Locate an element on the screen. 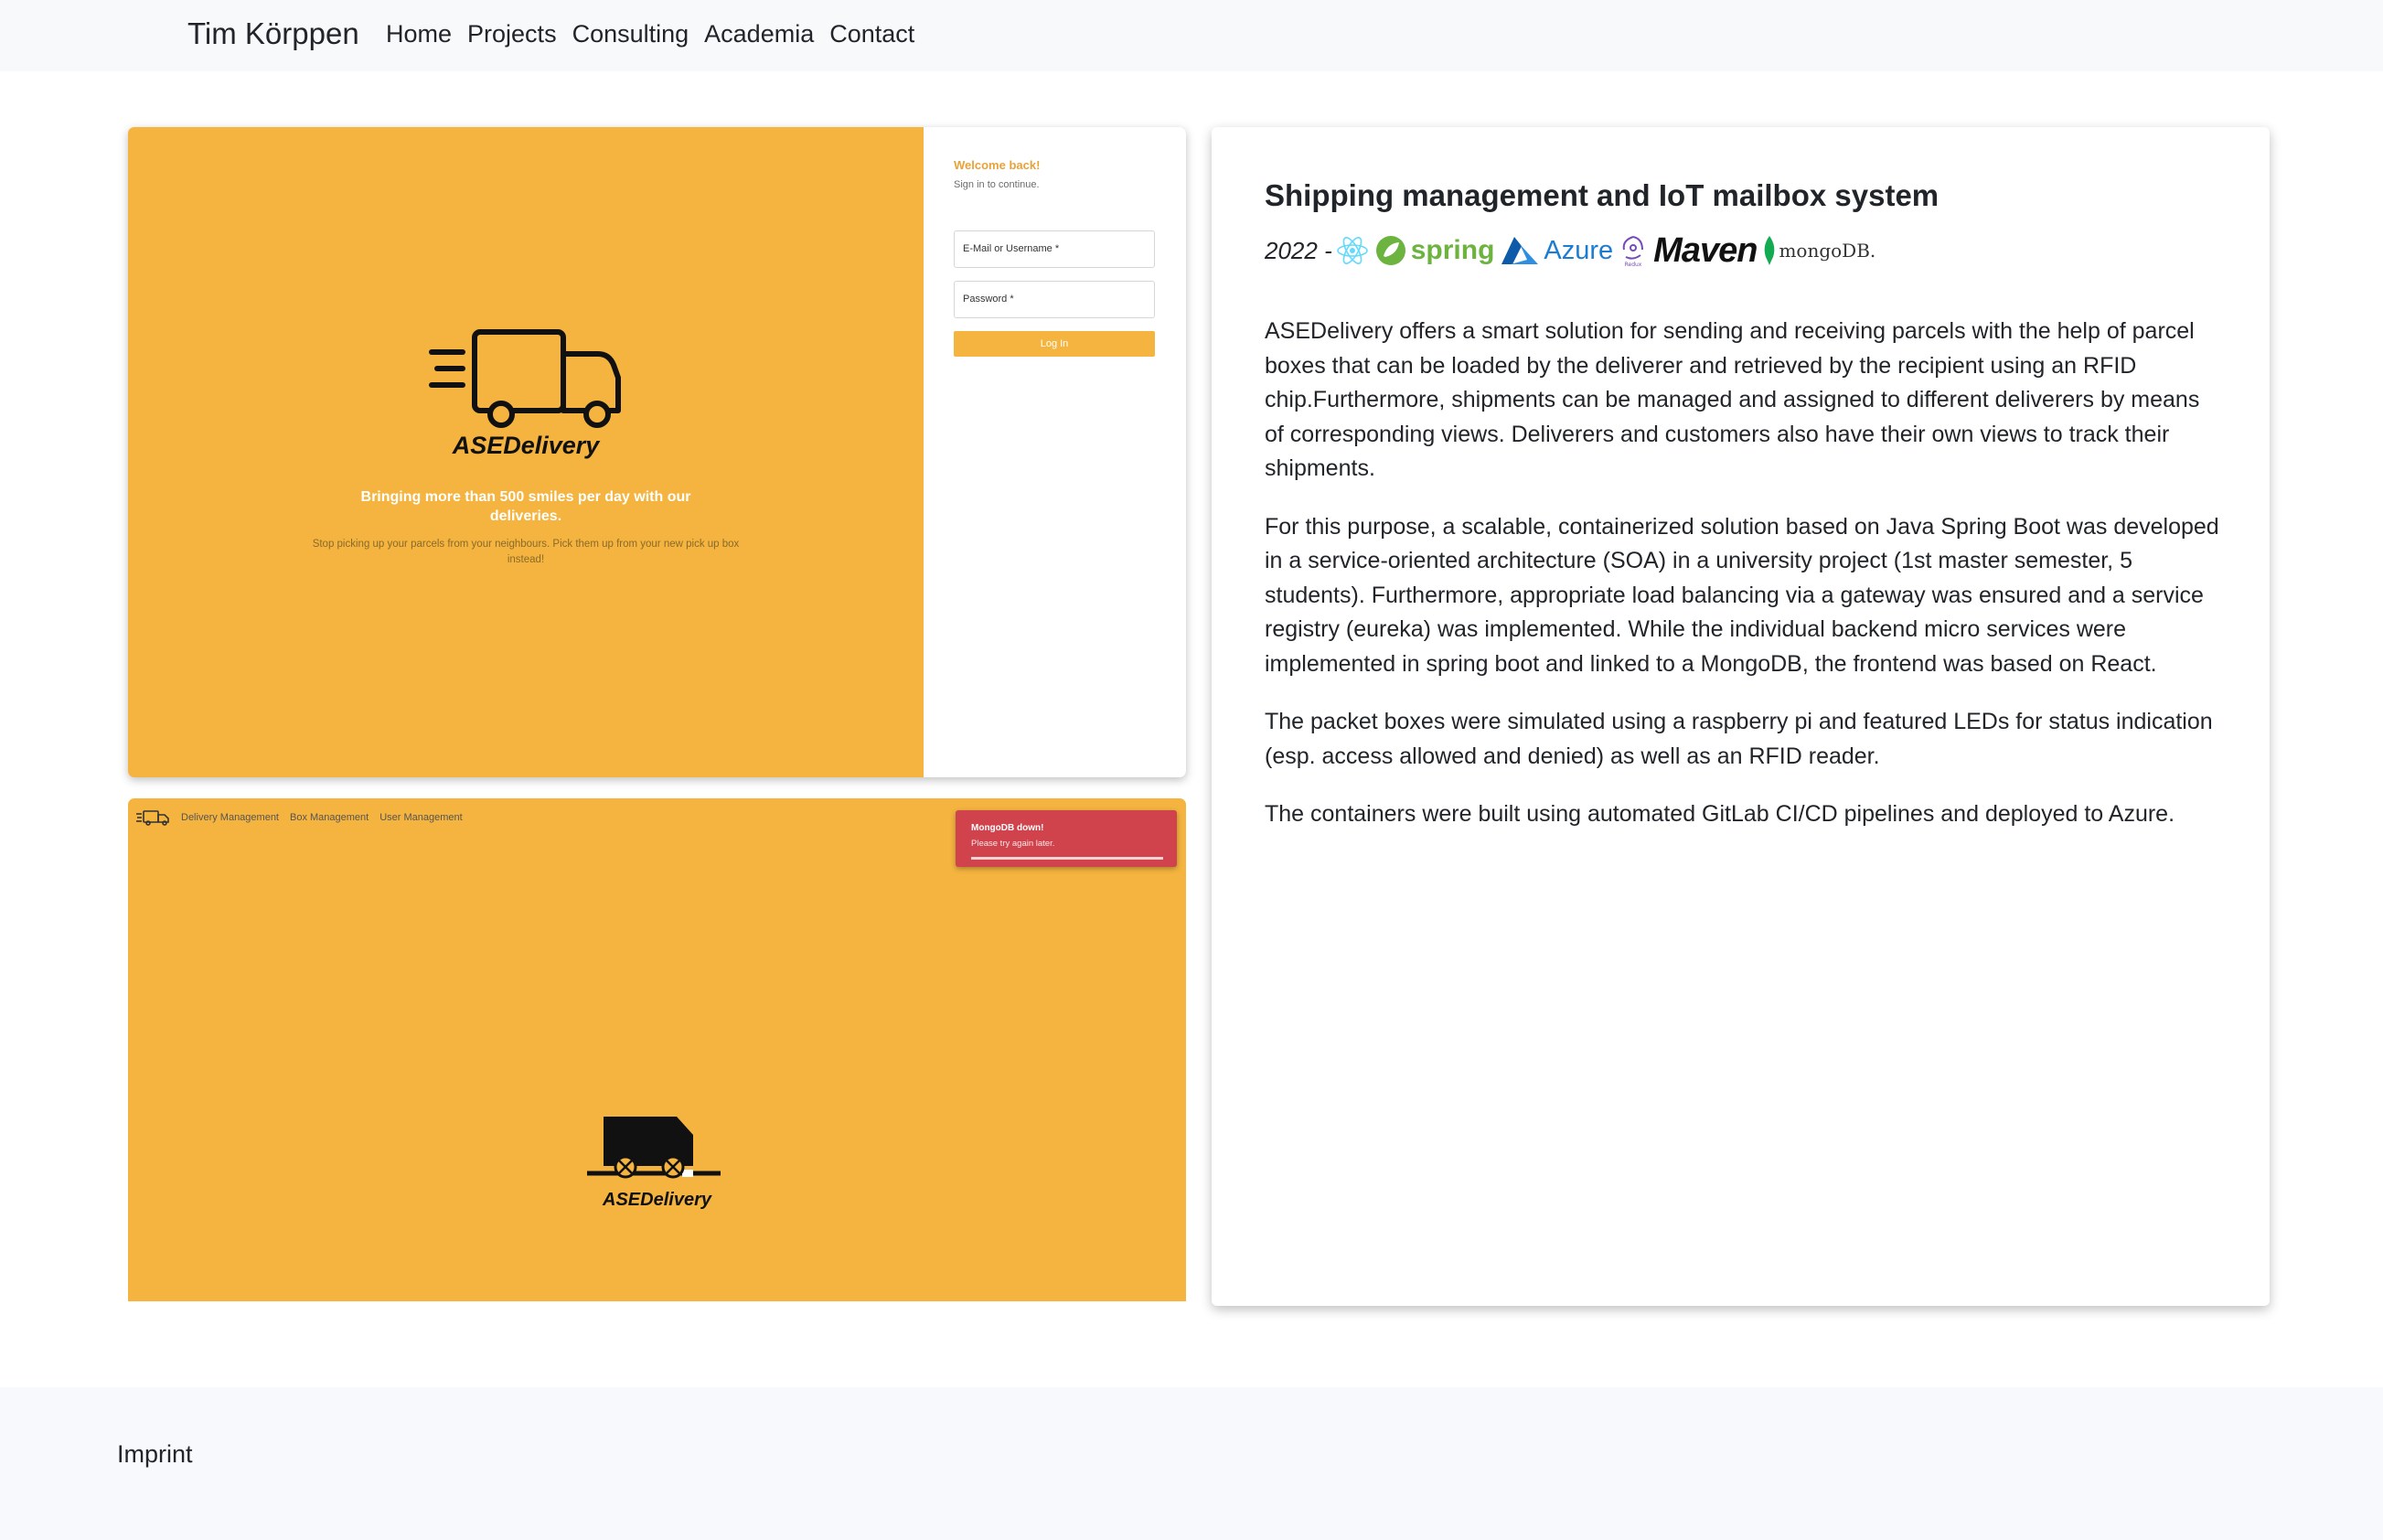 This screenshot has height=1540, width=2383. toast-message: Please try again later. is located at coordinates (1013, 844).